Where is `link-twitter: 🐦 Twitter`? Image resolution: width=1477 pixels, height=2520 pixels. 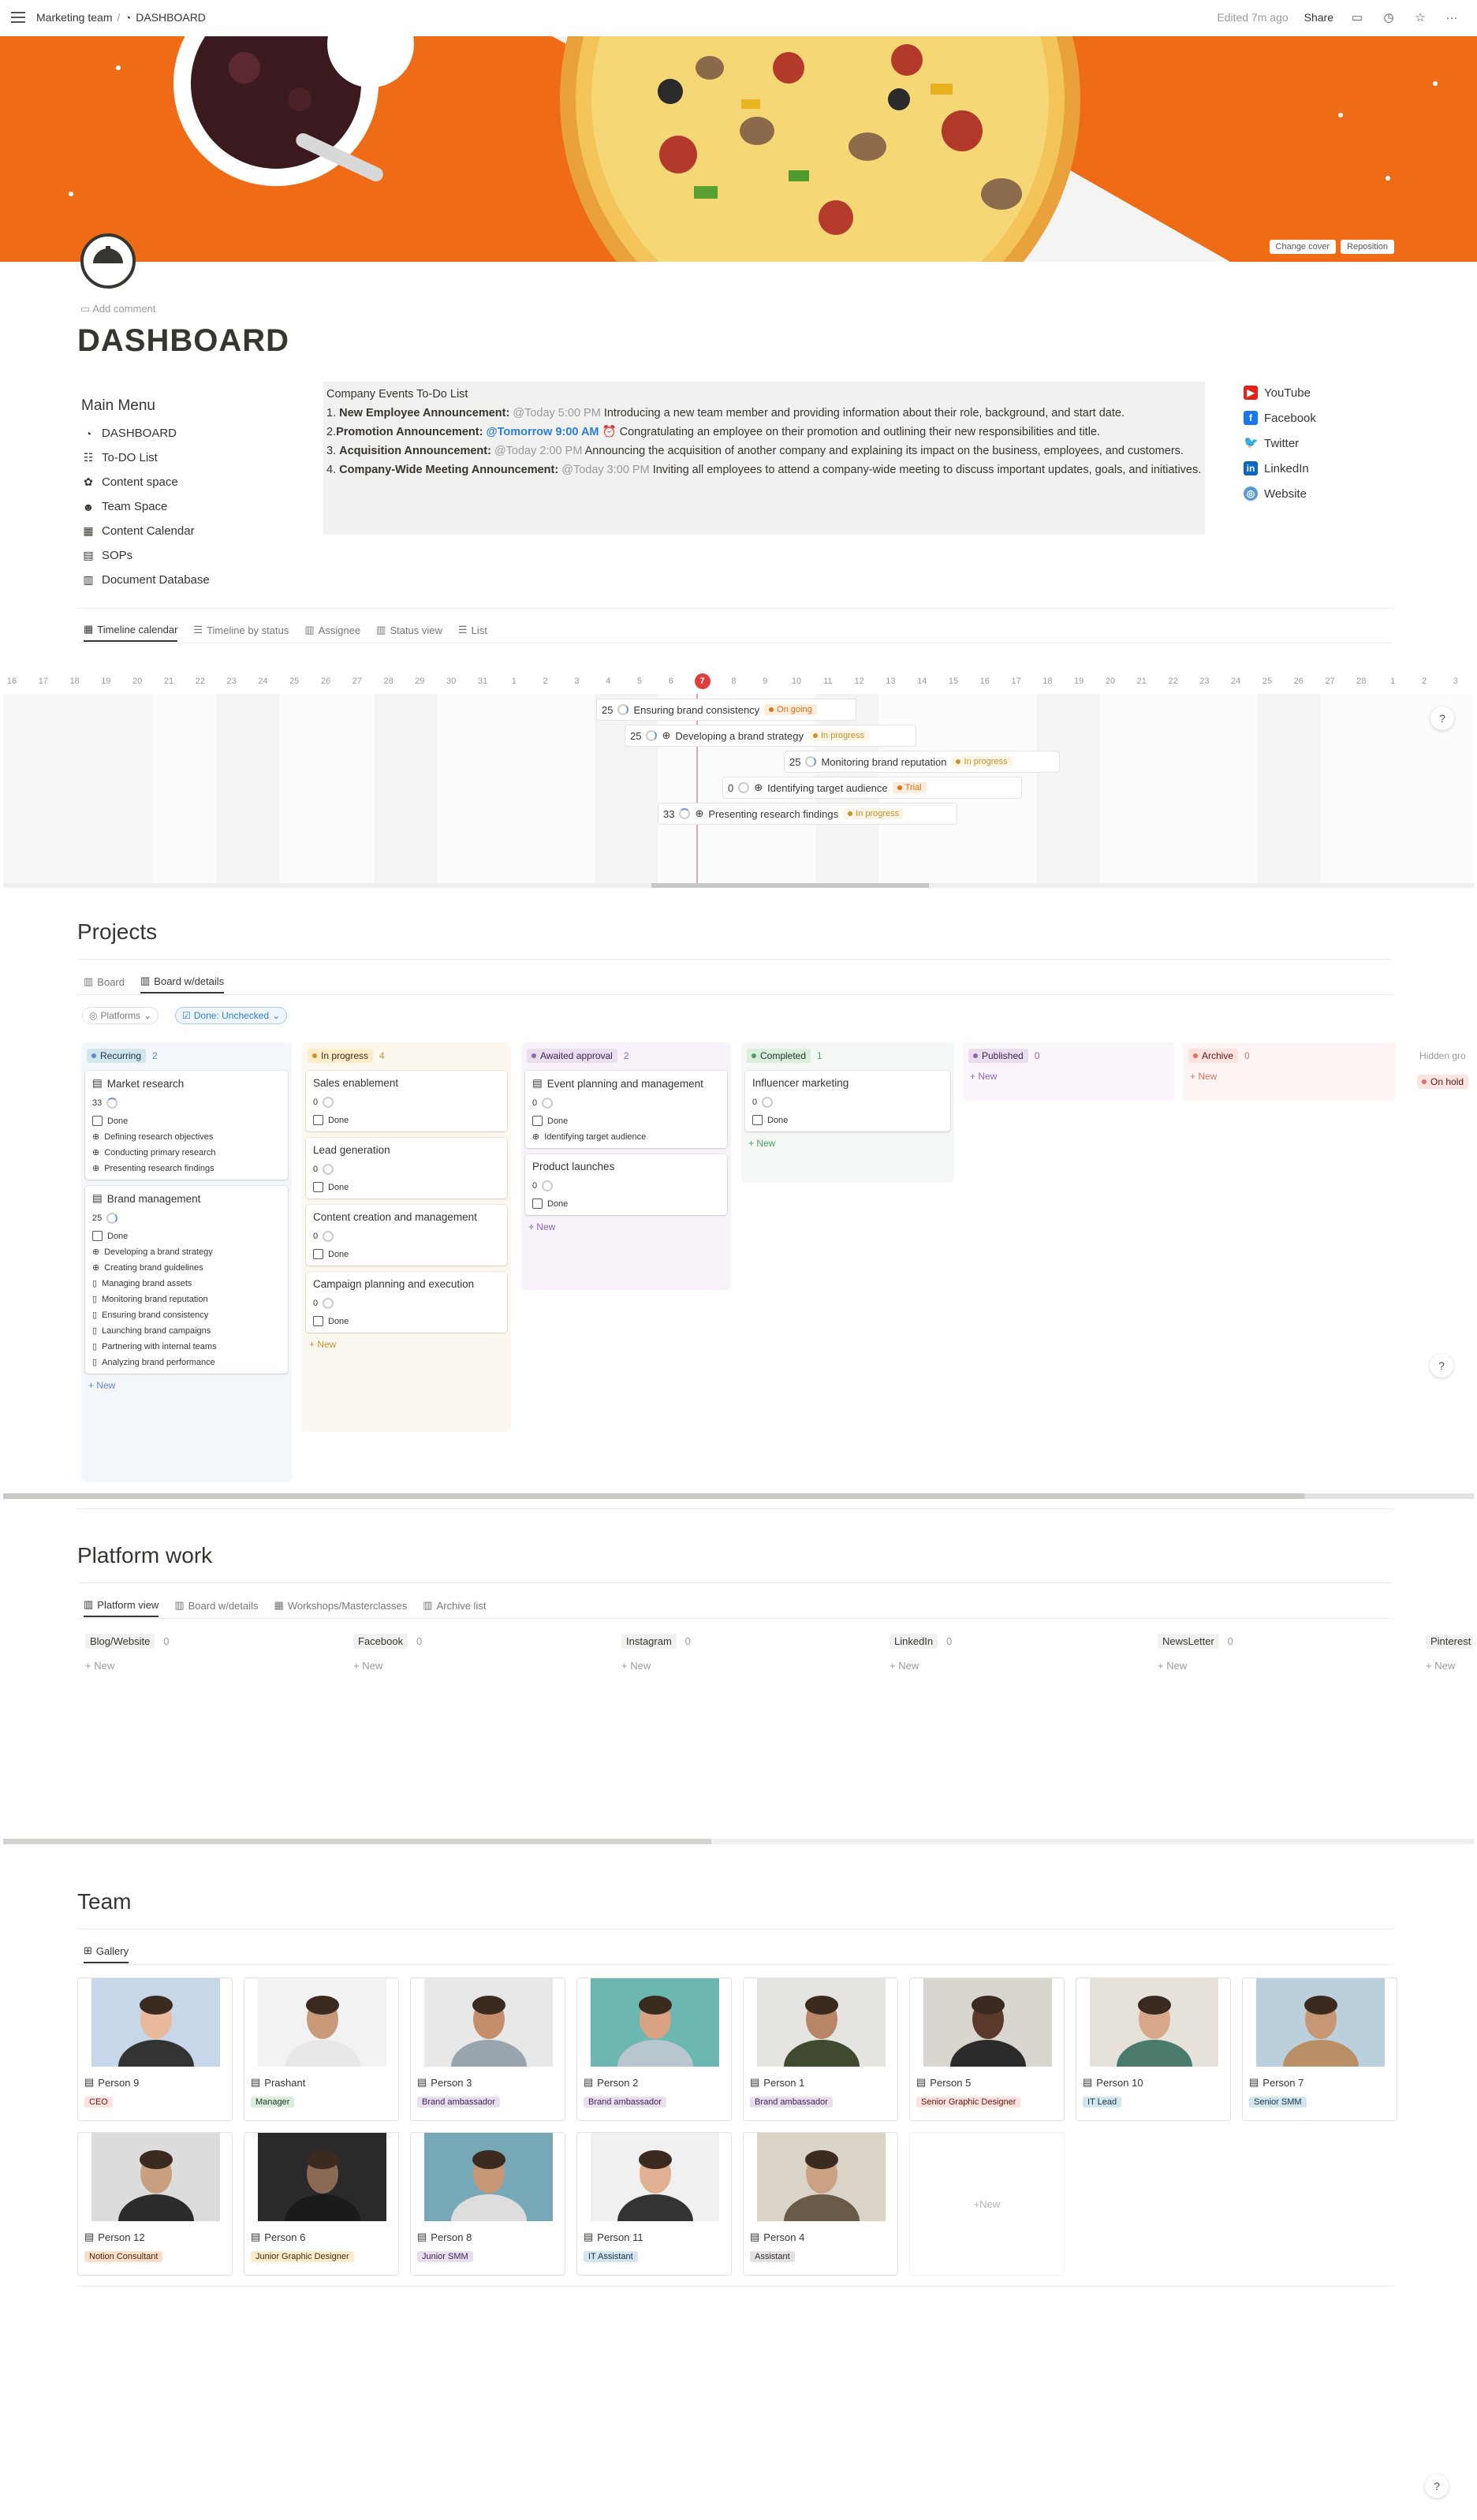
link-twitter: 🐦 Twitter is located at coordinates (1280, 443).